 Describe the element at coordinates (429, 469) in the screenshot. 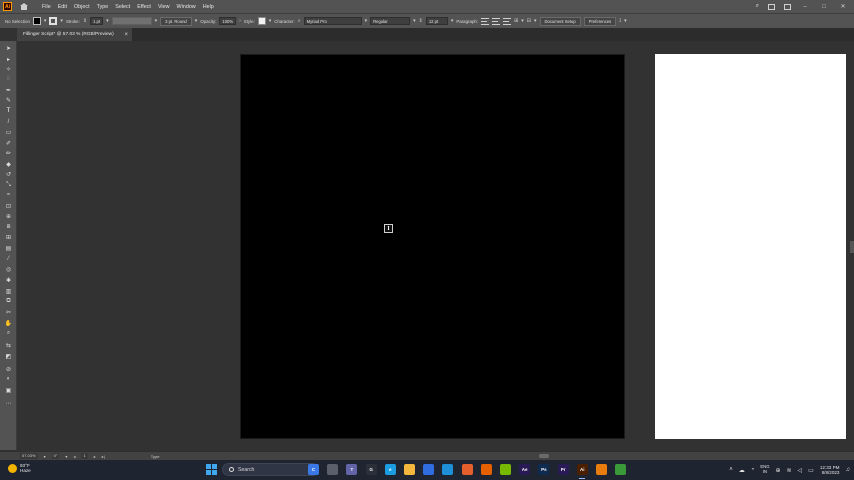

I see `taskbar-app-store` at that location.